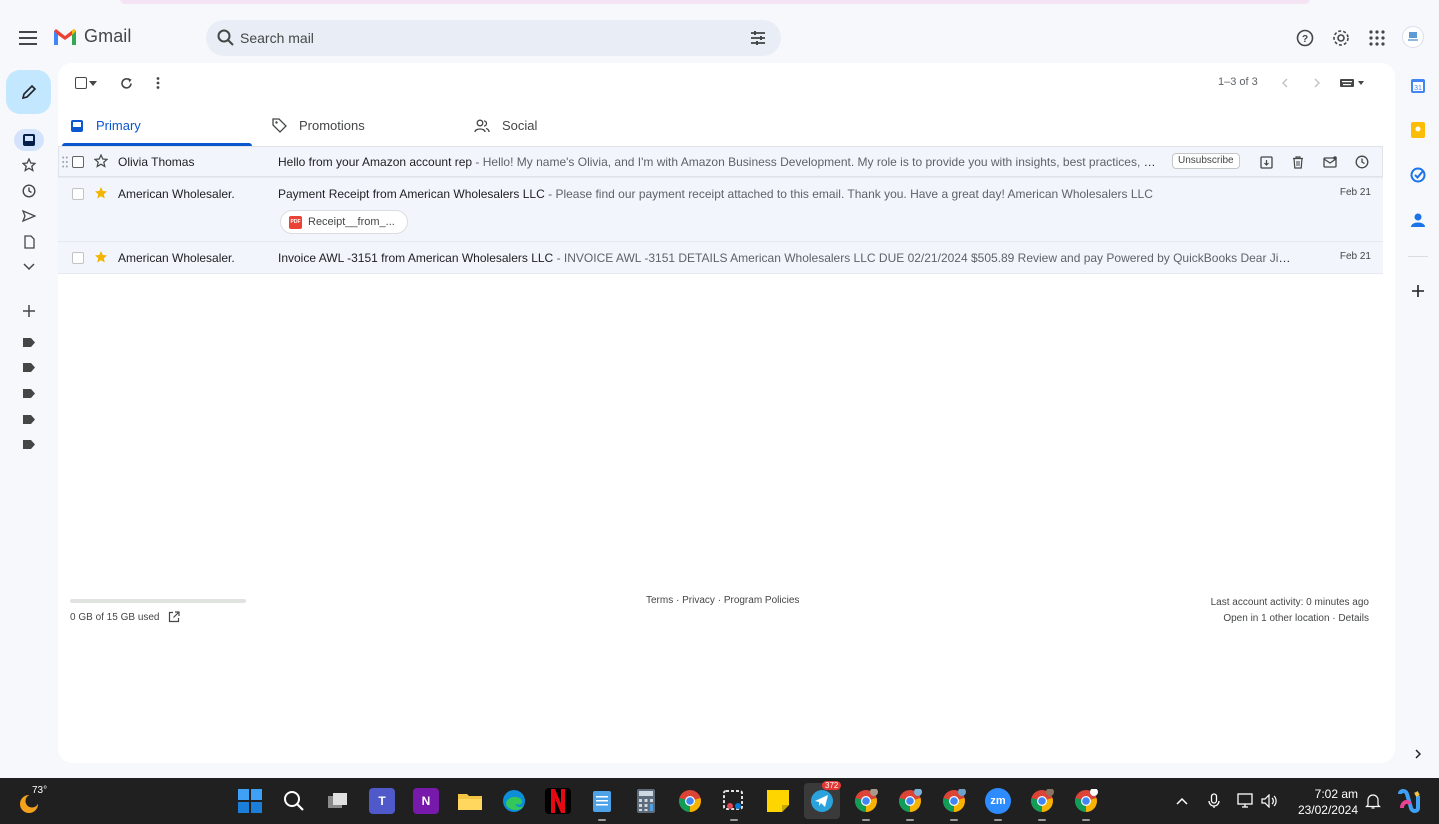 The image size is (1439, 824). I want to click on sticky-notes-app, so click(778, 801).